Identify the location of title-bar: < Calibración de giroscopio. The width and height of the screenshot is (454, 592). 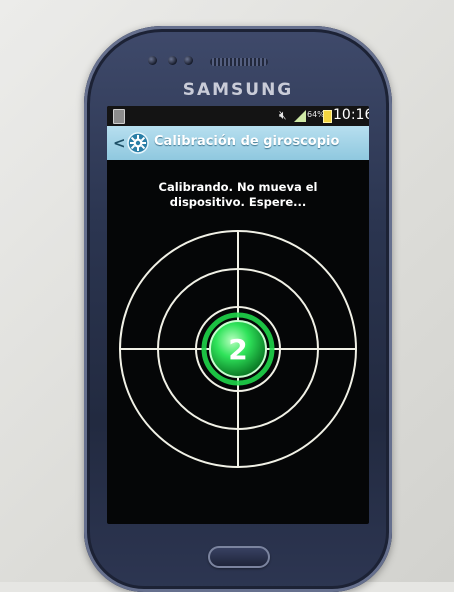
(238, 143).